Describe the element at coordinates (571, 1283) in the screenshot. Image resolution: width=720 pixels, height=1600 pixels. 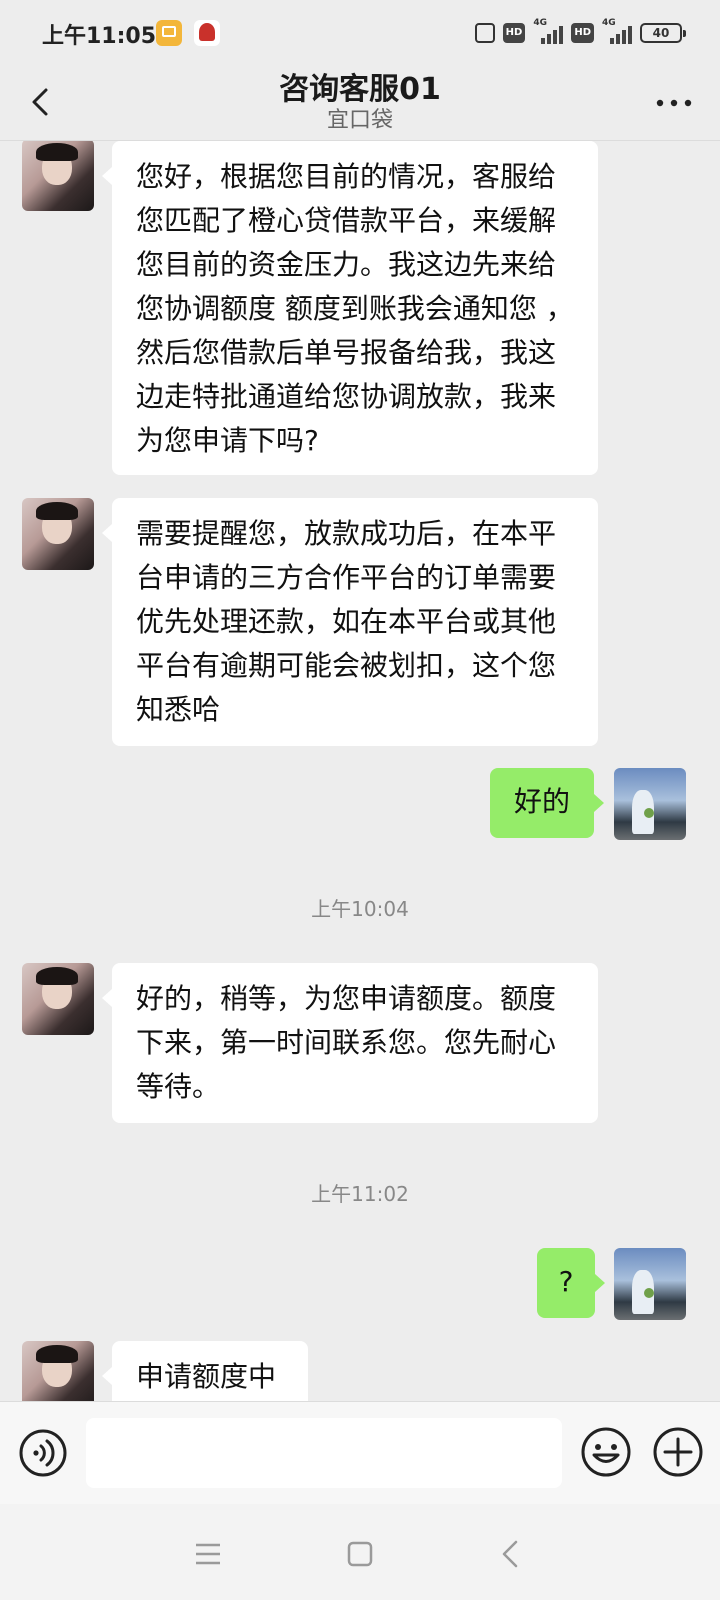
I see `message-bubble-self: ?` at that location.